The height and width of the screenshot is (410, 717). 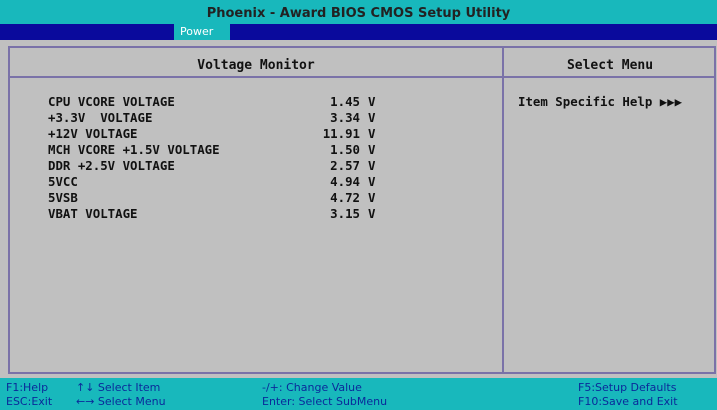 I want to click on voltage-row-5vcc: 5VCC 4.94 V, so click(x=258, y=182).